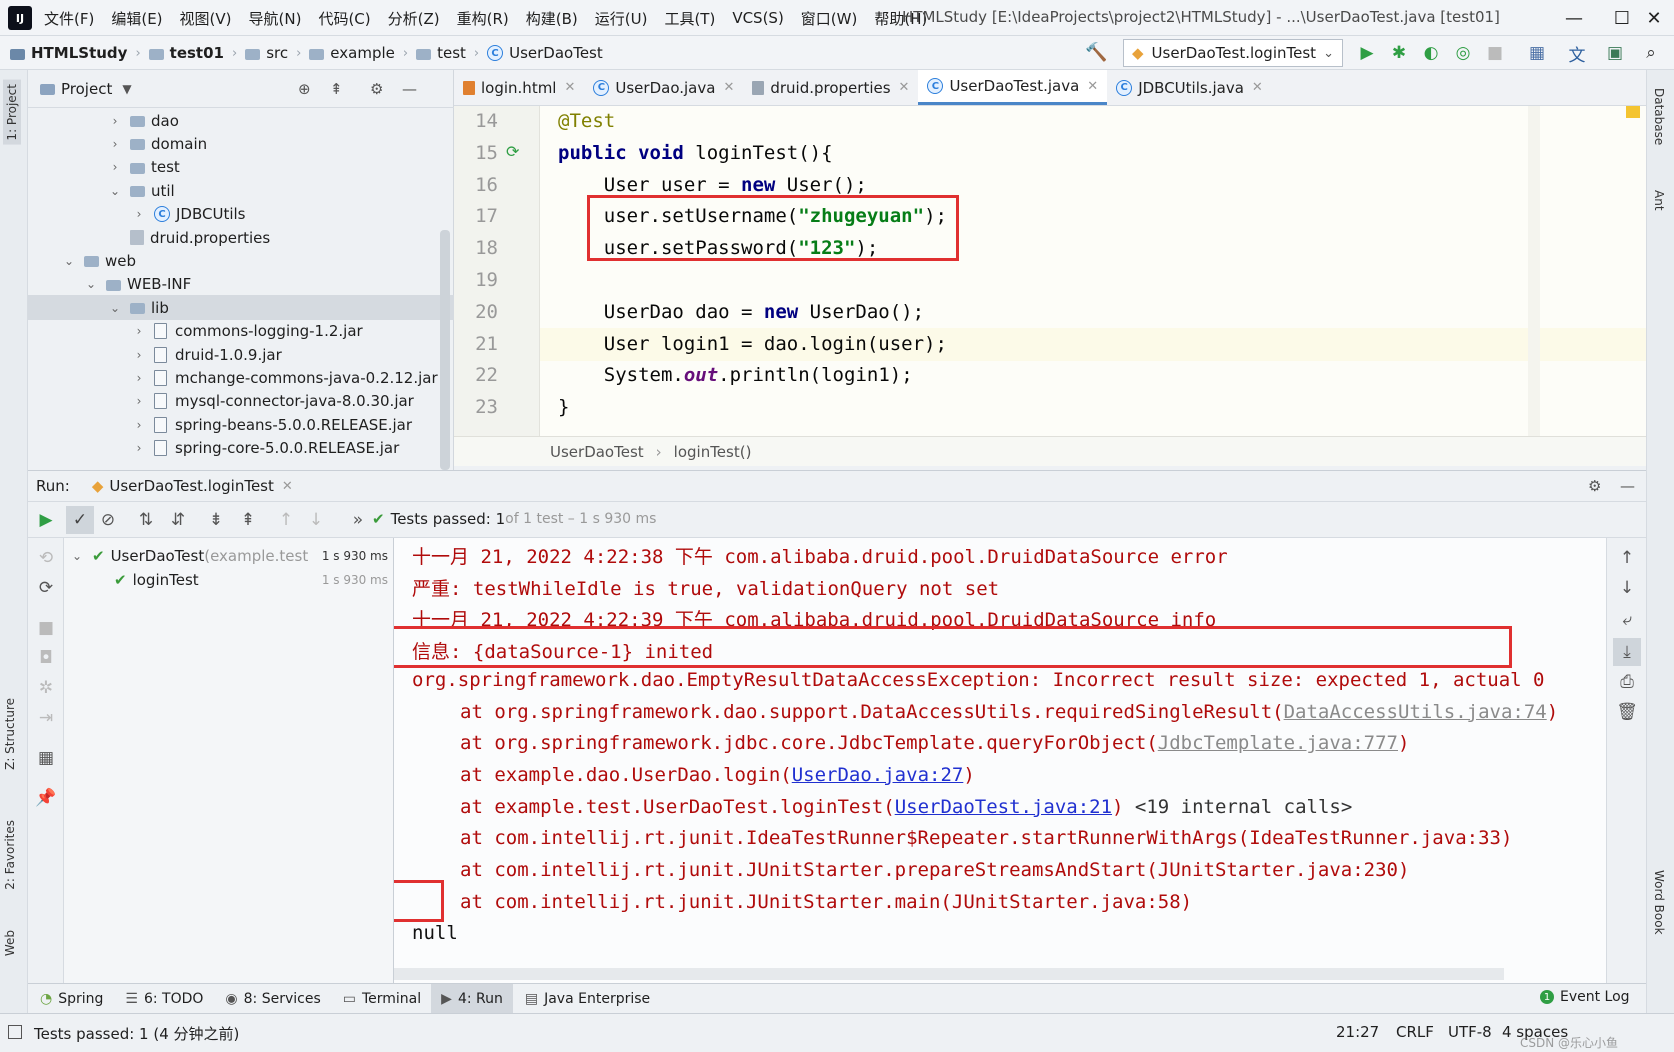  What do you see at coordinates (1627, 652) in the screenshot?
I see `scroll-to-end-icon: ⤓` at bounding box center [1627, 652].